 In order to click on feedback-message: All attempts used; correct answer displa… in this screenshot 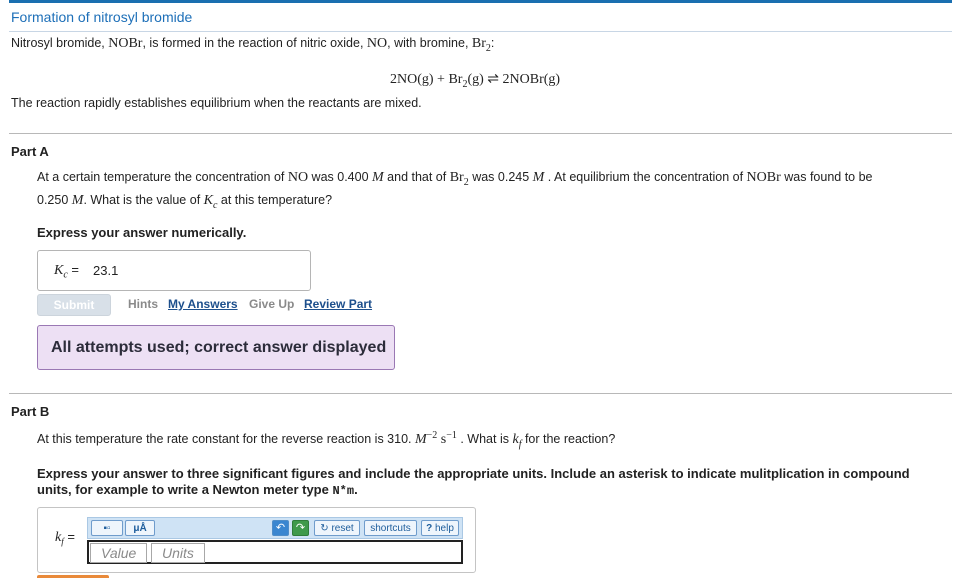, I will do `click(216, 347)`.